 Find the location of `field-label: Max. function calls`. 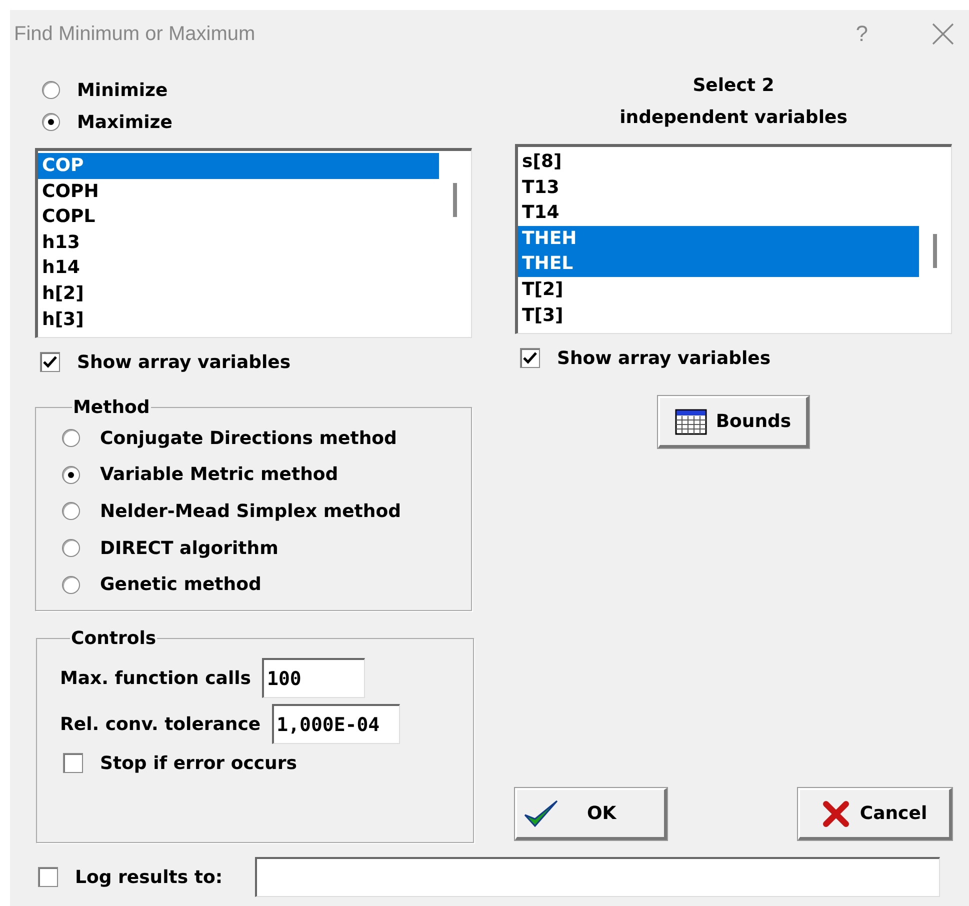

field-label: Max. function calls is located at coordinates (155, 678).